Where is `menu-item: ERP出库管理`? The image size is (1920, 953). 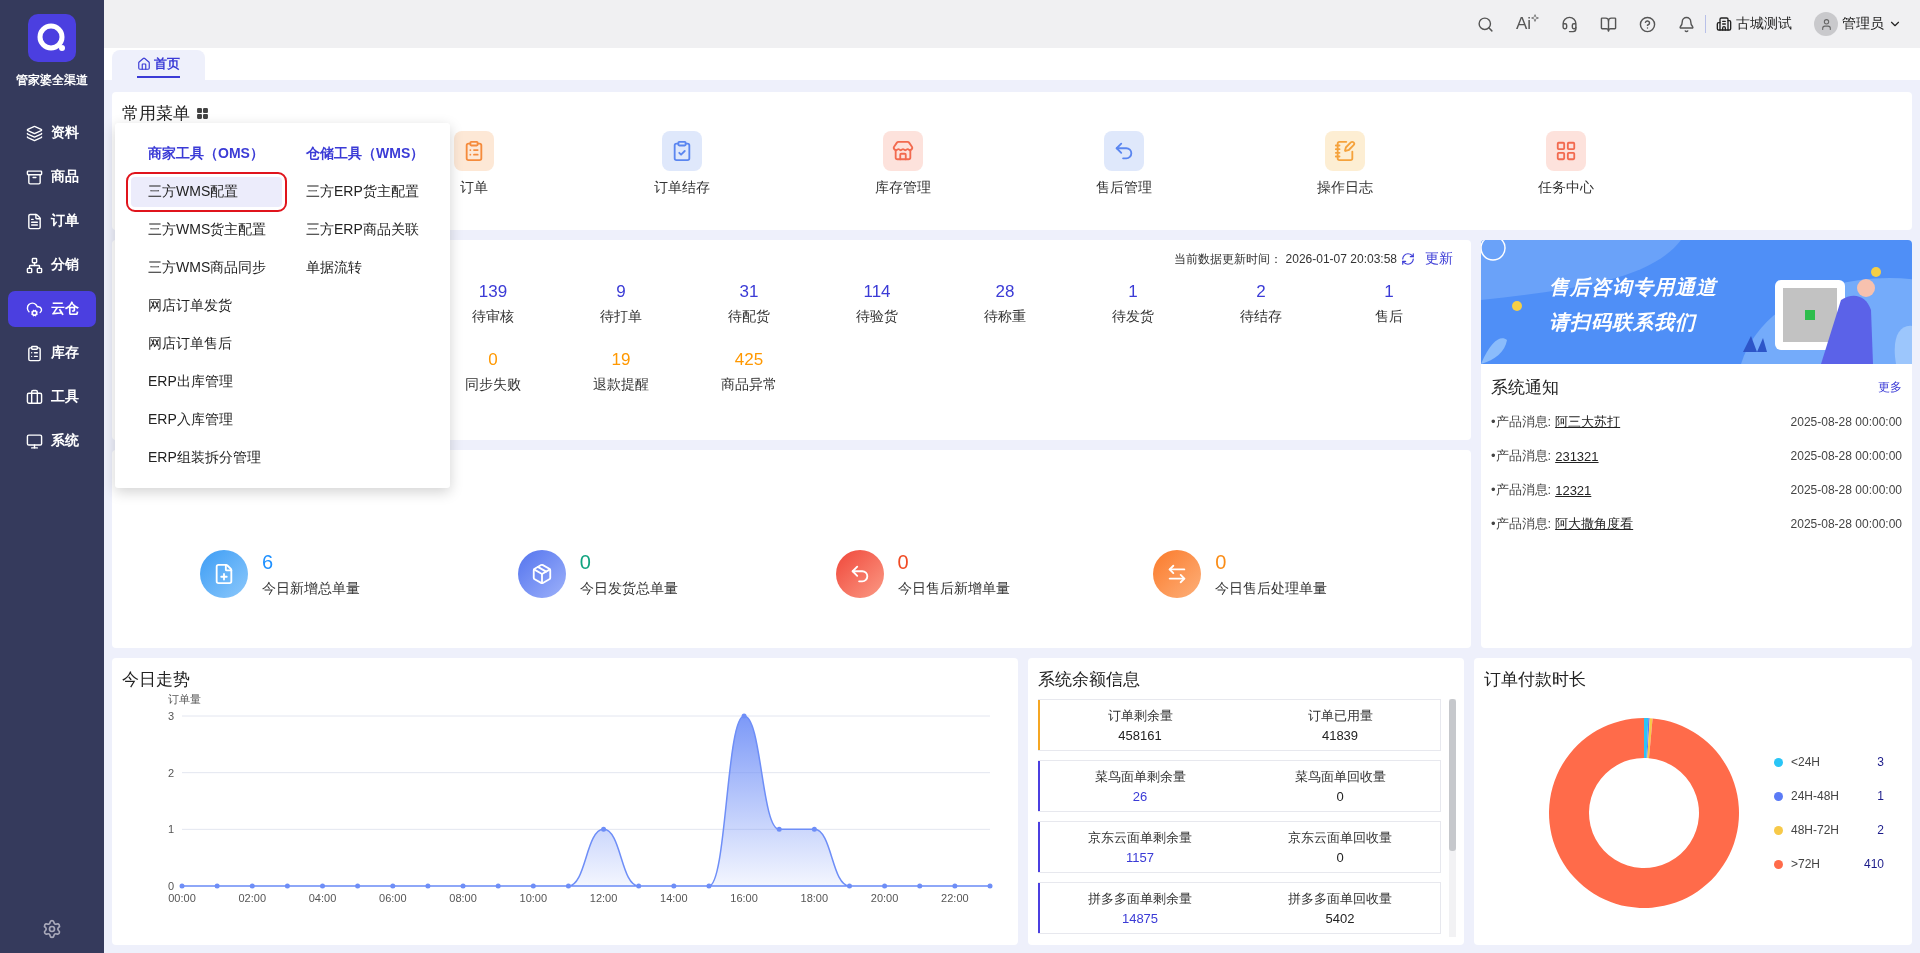 menu-item: ERP出库管理 is located at coordinates (206, 382).